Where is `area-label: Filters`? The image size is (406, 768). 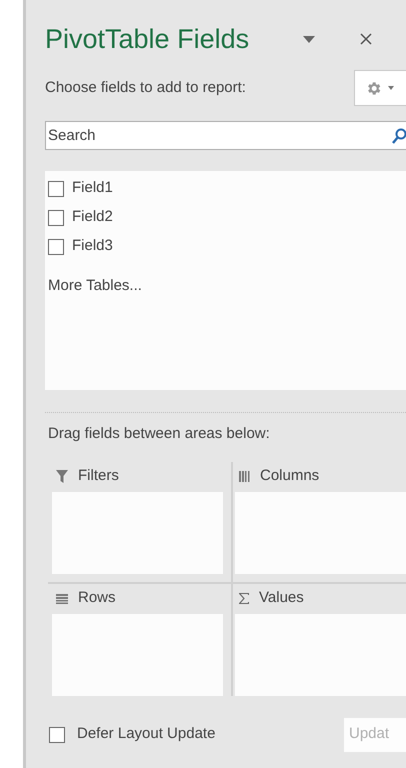
area-label: Filters is located at coordinates (98, 476).